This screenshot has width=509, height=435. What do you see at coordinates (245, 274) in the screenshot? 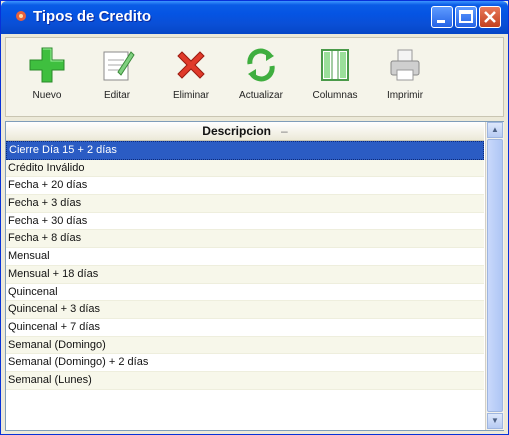
I see `table-row: Mensual + 18 días` at bounding box center [245, 274].